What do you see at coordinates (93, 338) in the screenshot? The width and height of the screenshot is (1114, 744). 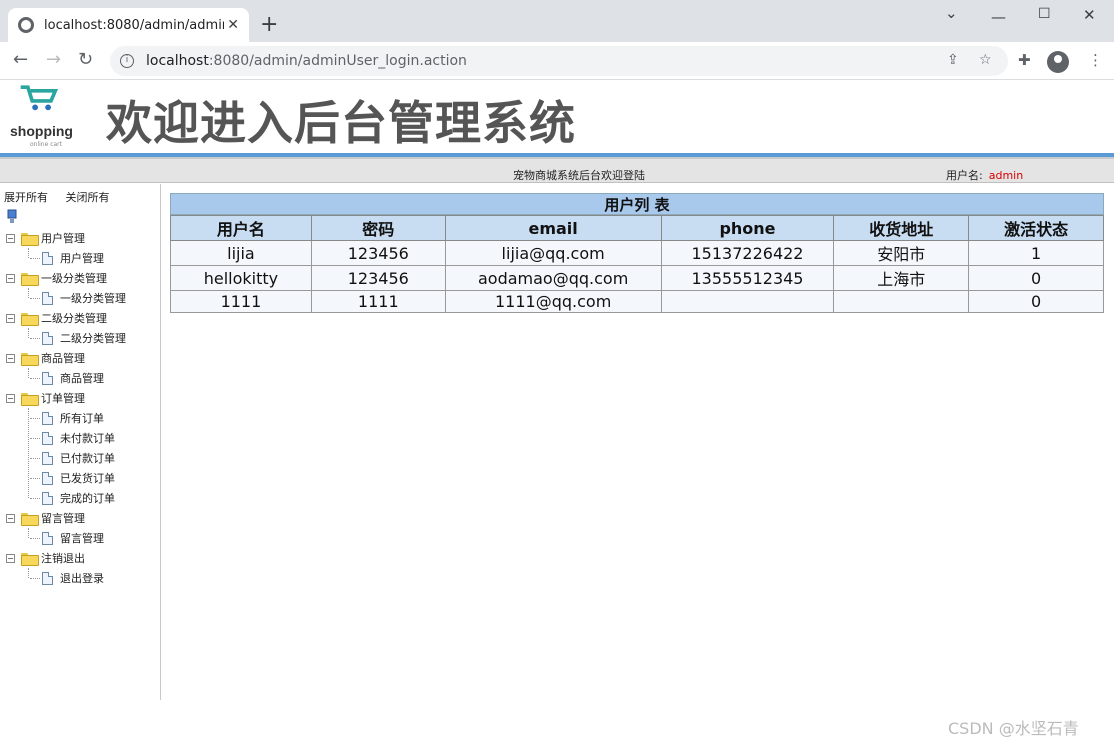 I see `sidebar-item-label: 二级分类管理` at bounding box center [93, 338].